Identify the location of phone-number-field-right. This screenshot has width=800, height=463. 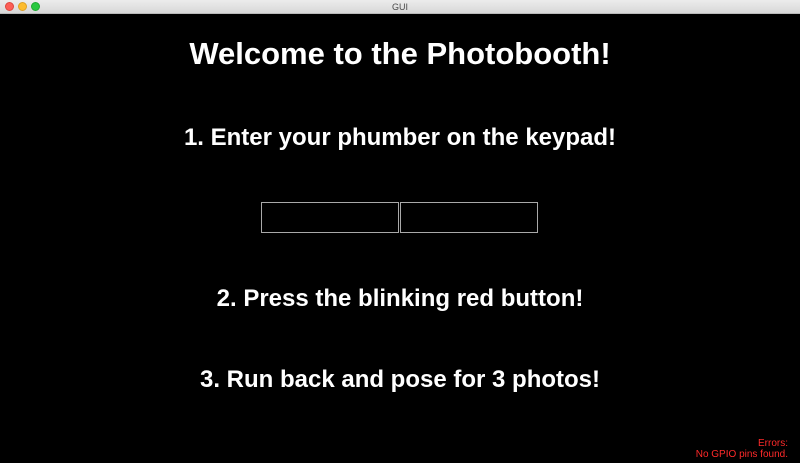
(469, 217).